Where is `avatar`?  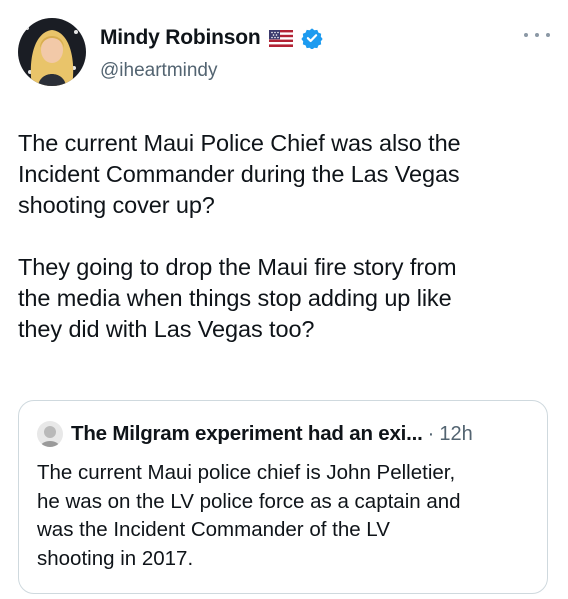
avatar is located at coordinates (52, 52).